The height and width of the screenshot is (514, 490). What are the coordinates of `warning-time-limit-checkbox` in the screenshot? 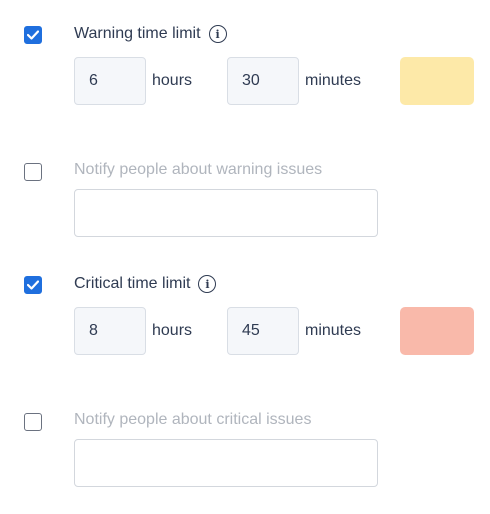 It's located at (33, 35).